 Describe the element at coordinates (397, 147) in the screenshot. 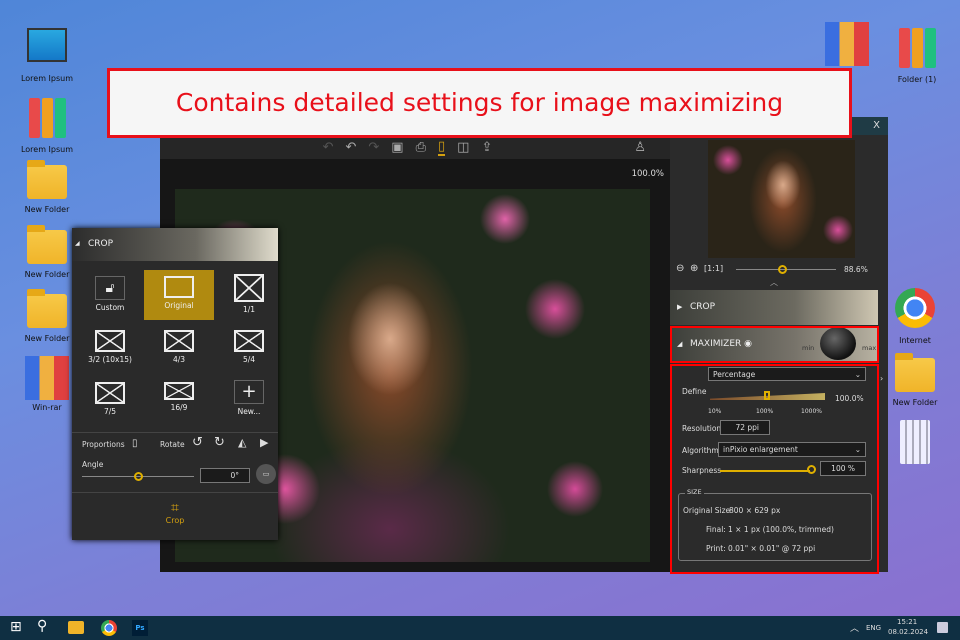

I see `save-icon: ▣` at that location.